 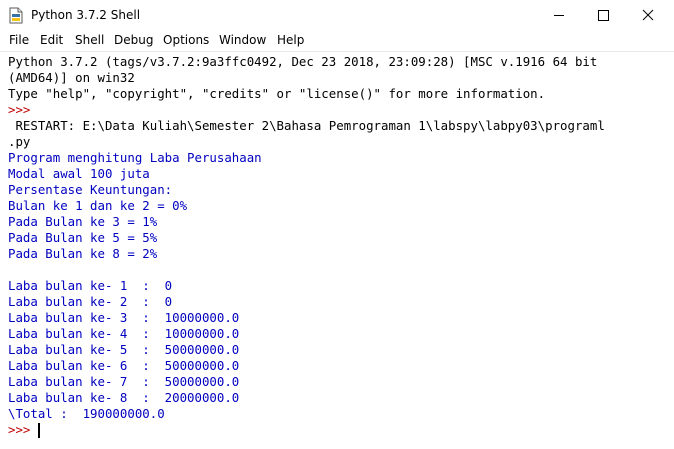 I want to click on minimize-button, so click(x=558, y=15).